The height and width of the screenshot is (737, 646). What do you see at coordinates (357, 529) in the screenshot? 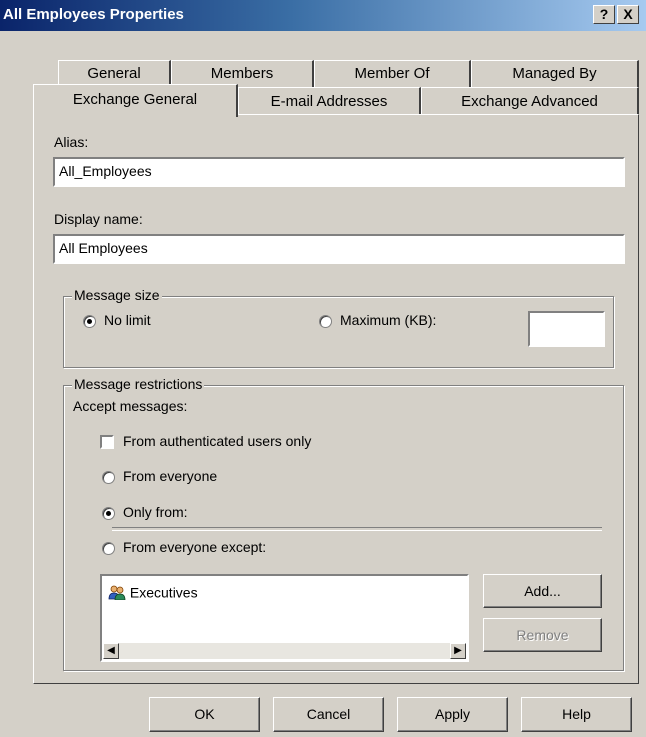
I see `options-separator` at bounding box center [357, 529].